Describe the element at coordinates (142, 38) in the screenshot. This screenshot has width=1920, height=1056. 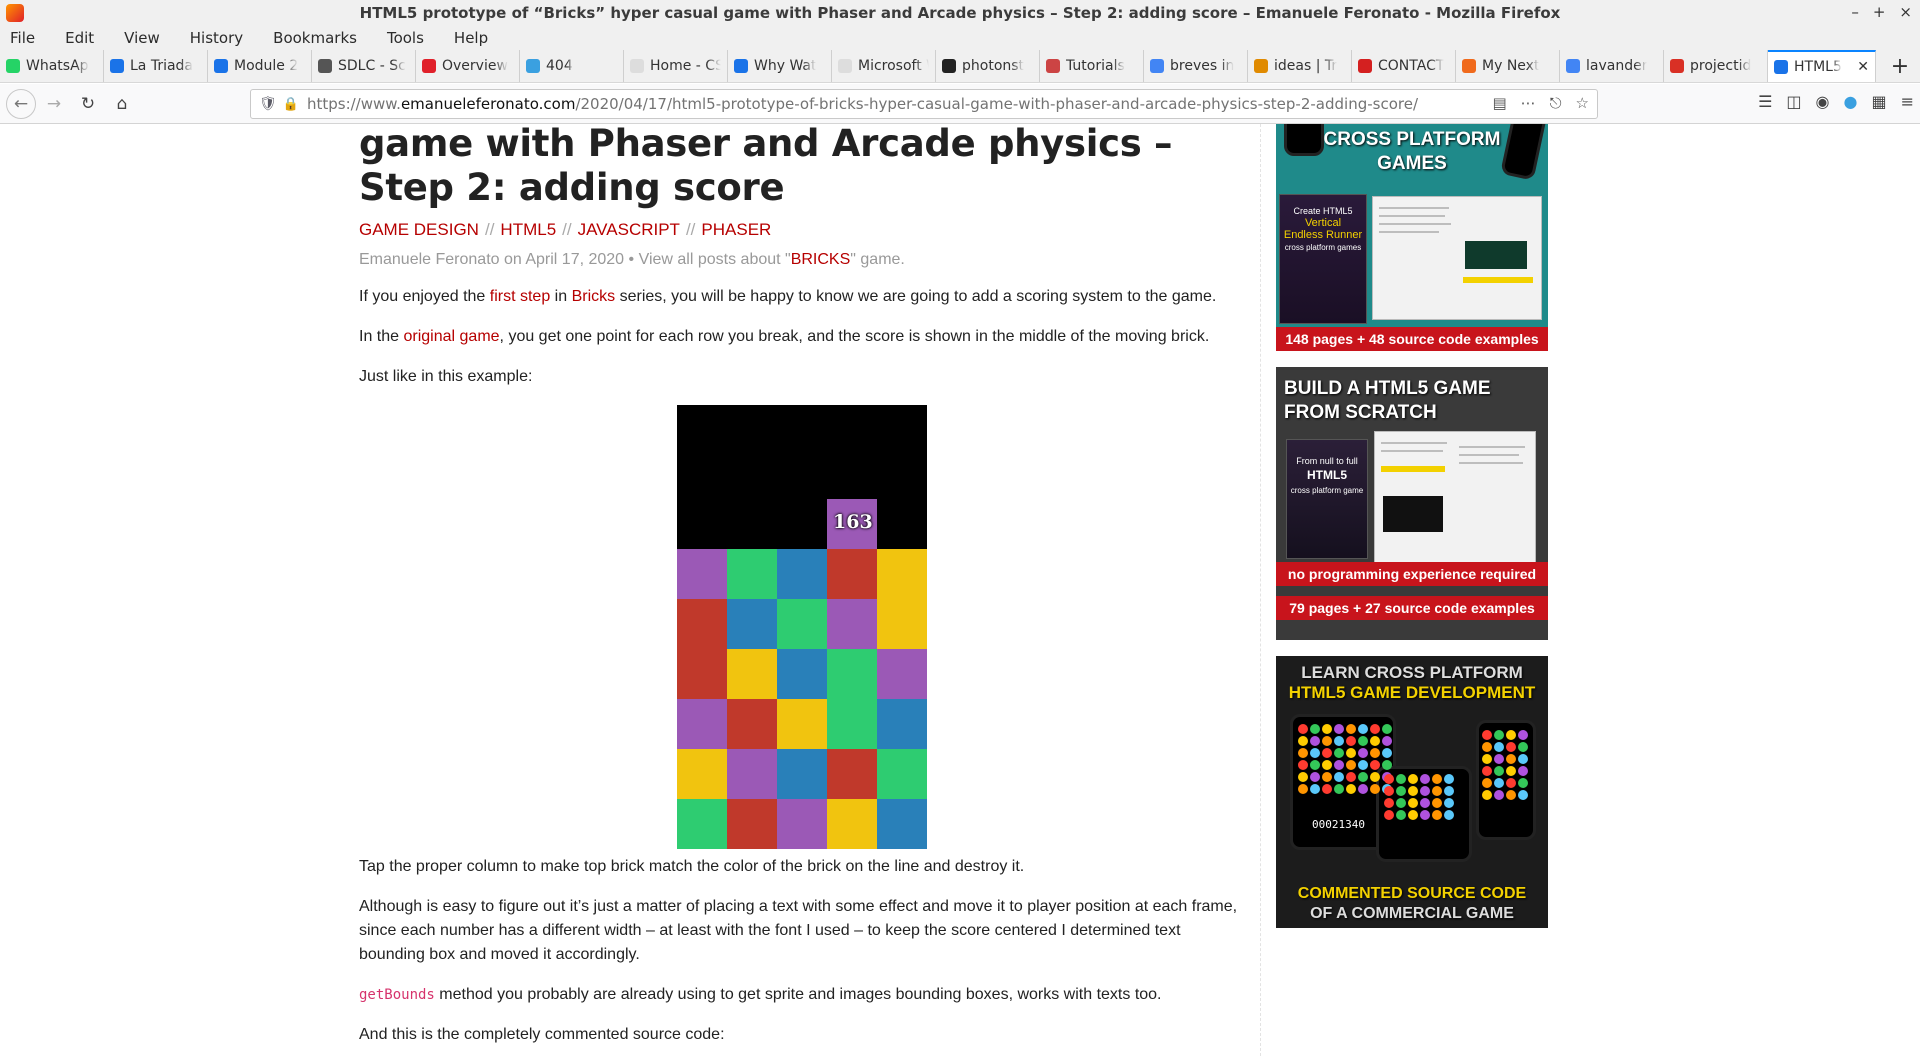
I see `menu-view: View` at that location.